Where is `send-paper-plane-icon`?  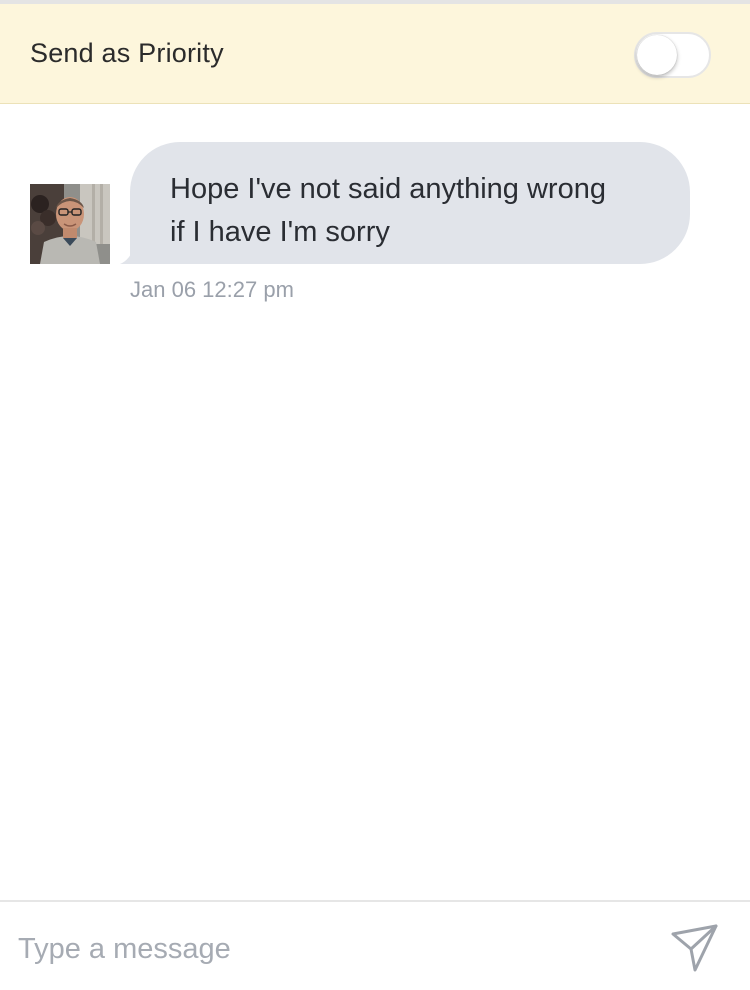
send-paper-plane-icon is located at coordinates (694, 948).